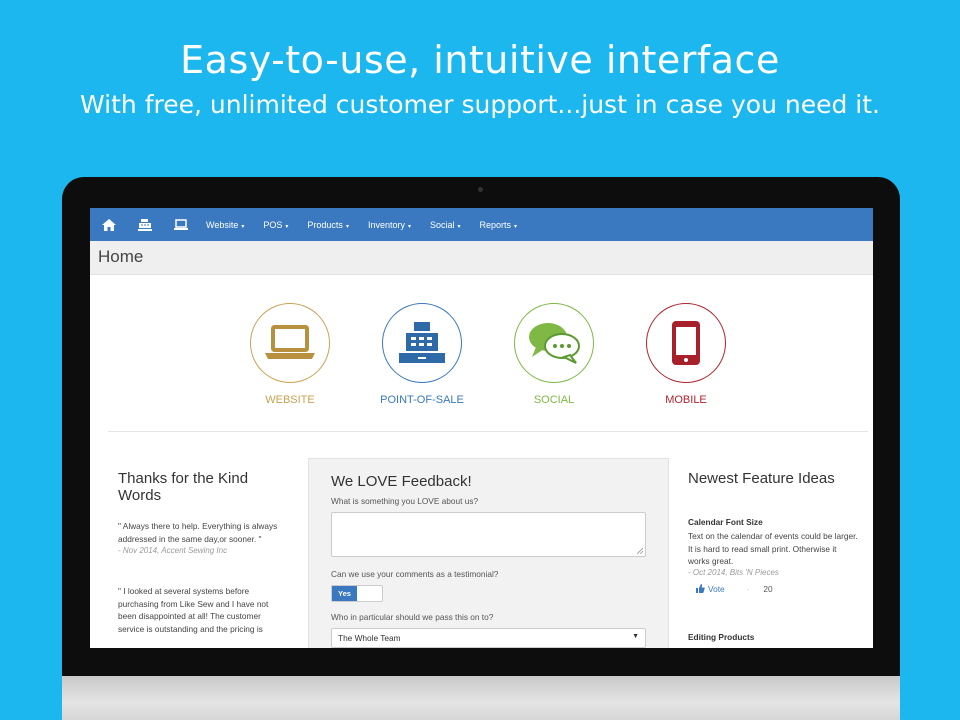 This screenshot has width=960, height=720. I want to click on vote-button: Vote, so click(710, 589).